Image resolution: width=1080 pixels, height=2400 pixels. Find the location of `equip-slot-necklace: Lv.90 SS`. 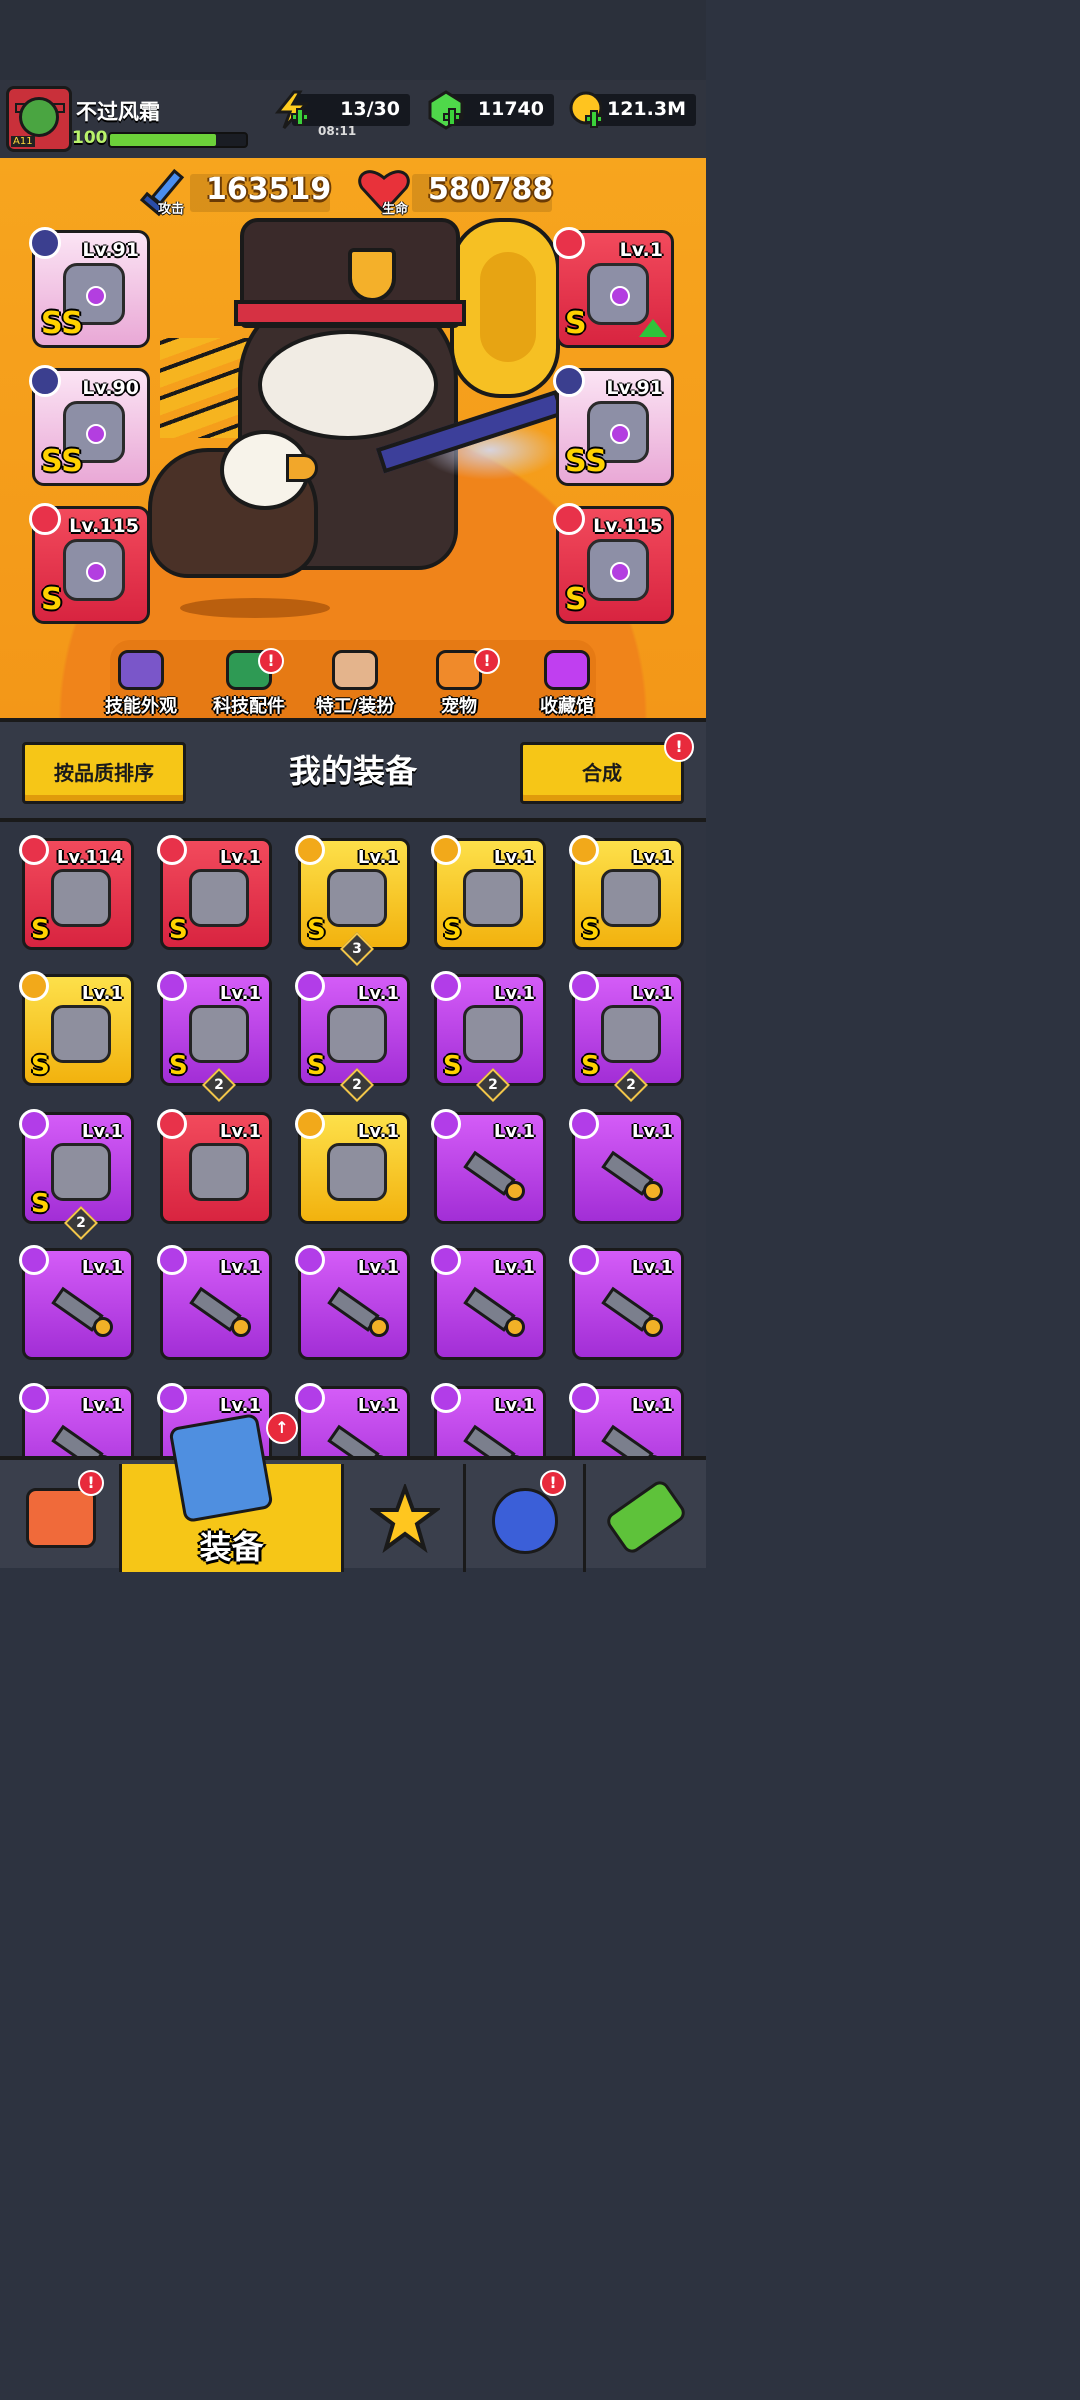

equip-slot-necklace: Lv.90 SS is located at coordinates (89, 425).